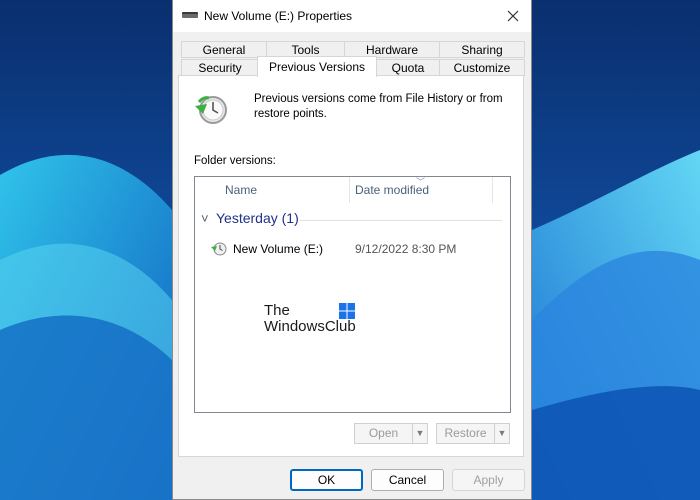 The height and width of the screenshot is (500, 700). Describe the element at coordinates (257, 218) in the screenshot. I see `group-header-yesterday: Yesterday (1)` at that location.